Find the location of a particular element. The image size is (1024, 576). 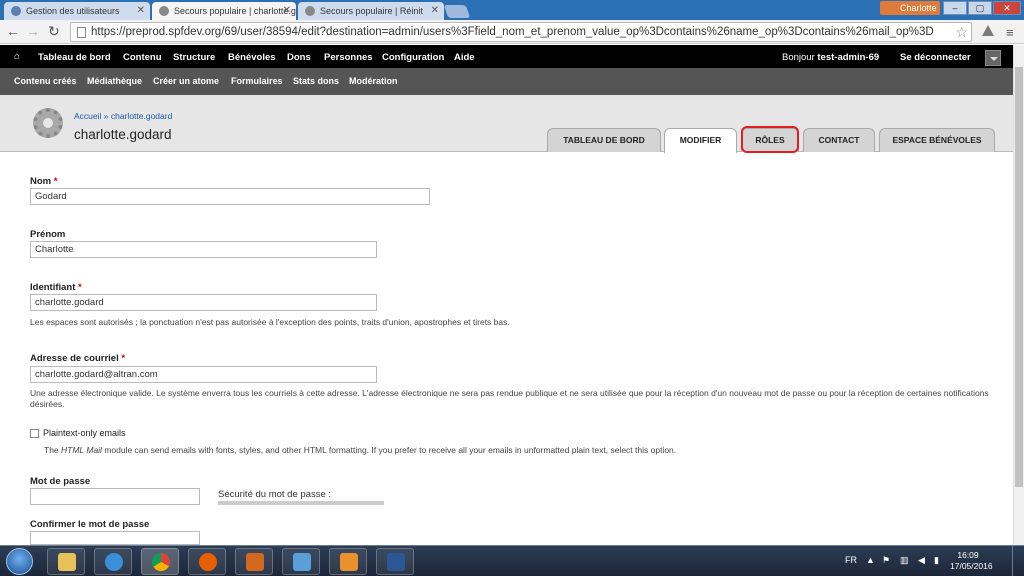

plaintext-checkbox-label: Plaintext-only emails is located at coordinates (84, 433).